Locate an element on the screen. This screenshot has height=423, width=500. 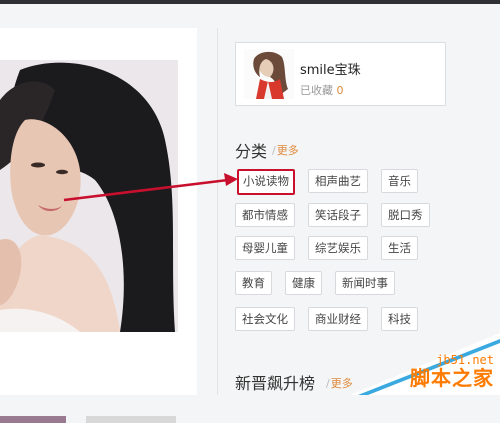
avatar is located at coordinates (269, 74).